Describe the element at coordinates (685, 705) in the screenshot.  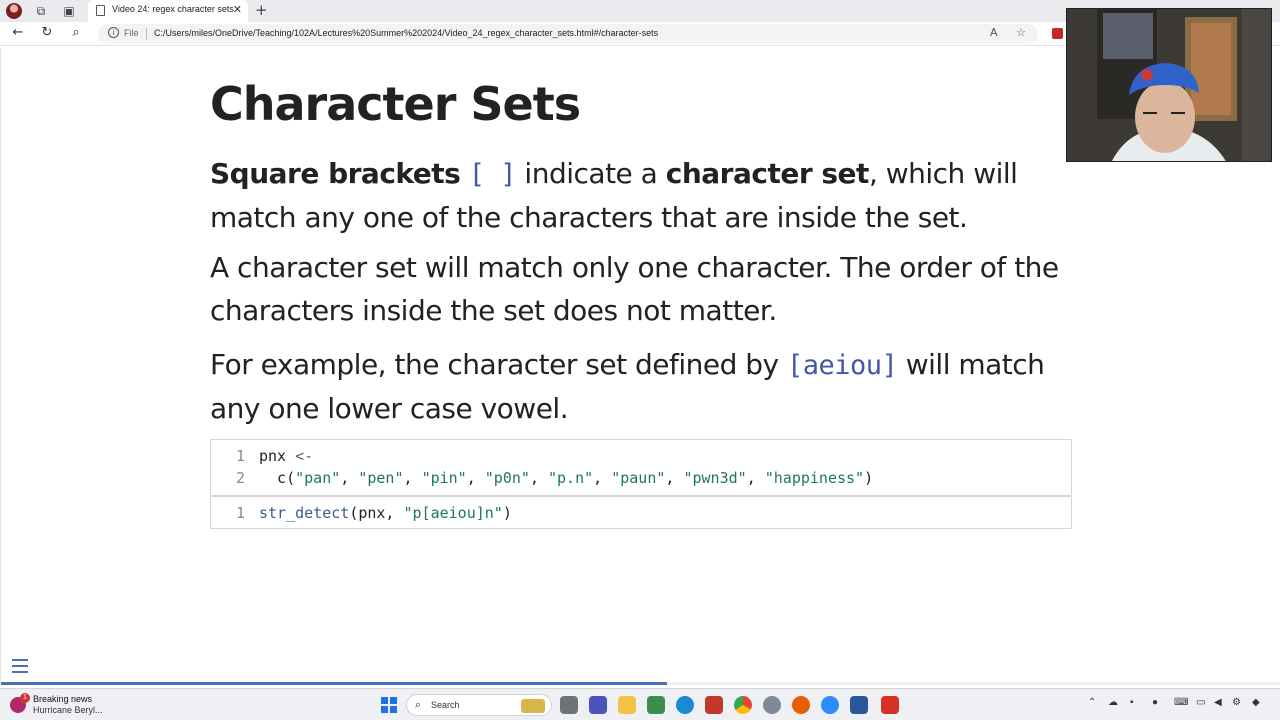
I see `edge-icon` at that location.